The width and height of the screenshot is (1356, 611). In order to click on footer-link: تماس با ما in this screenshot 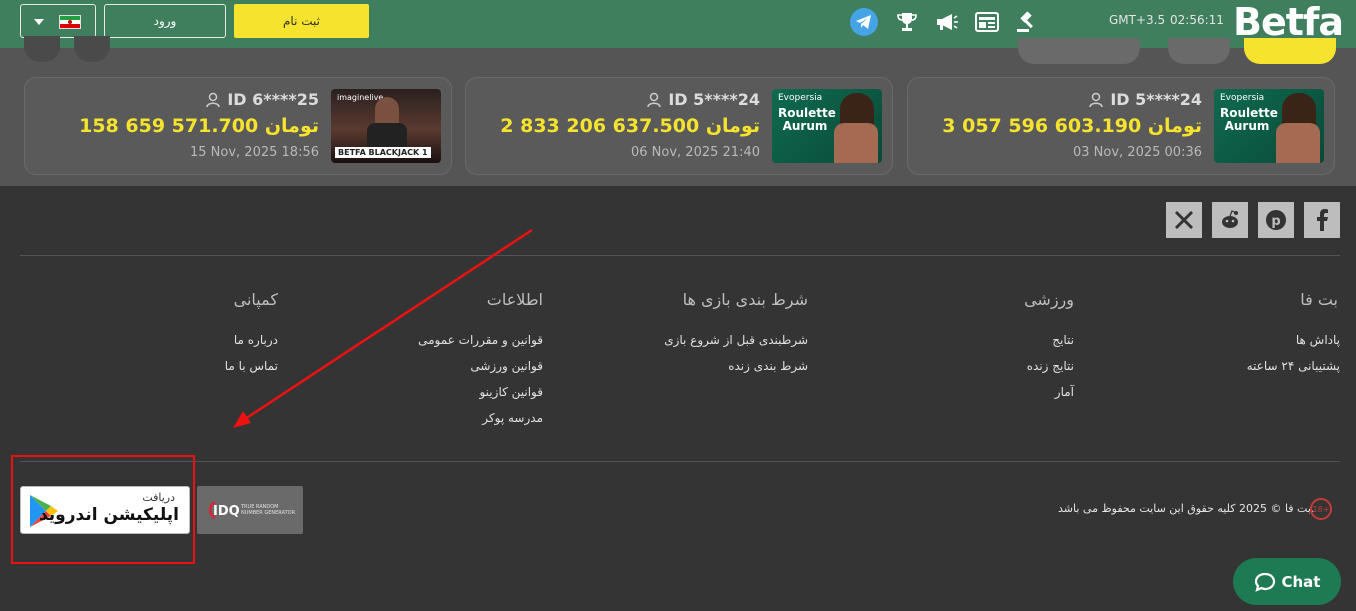, I will do `click(251, 366)`.